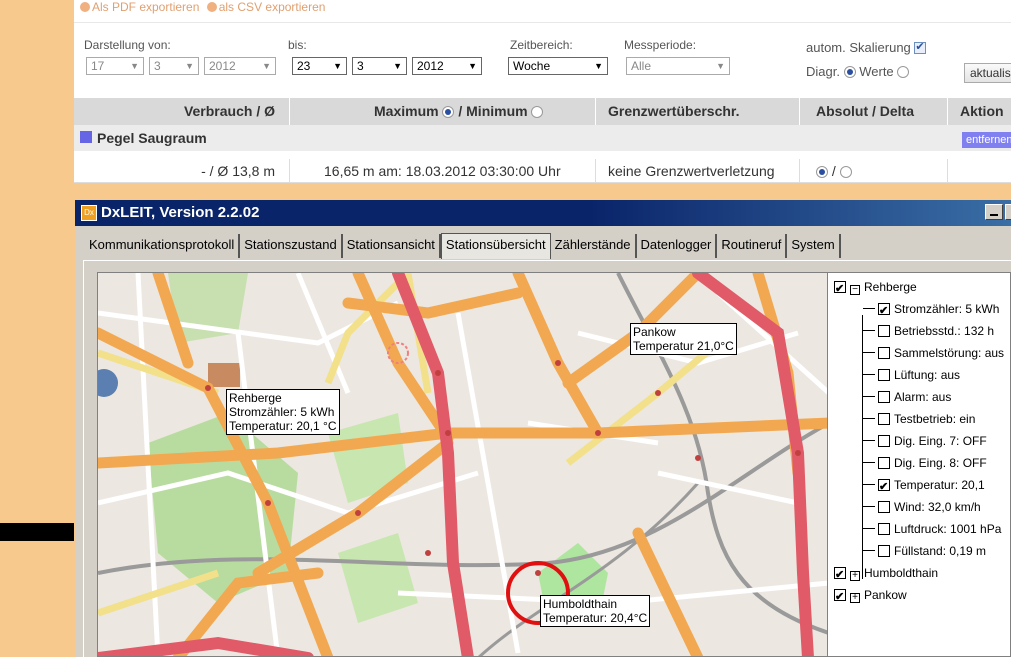  What do you see at coordinates (866, 47) in the screenshot?
I see `autoscale-label: autom. Skalierung` at bounding box center [866, 47].